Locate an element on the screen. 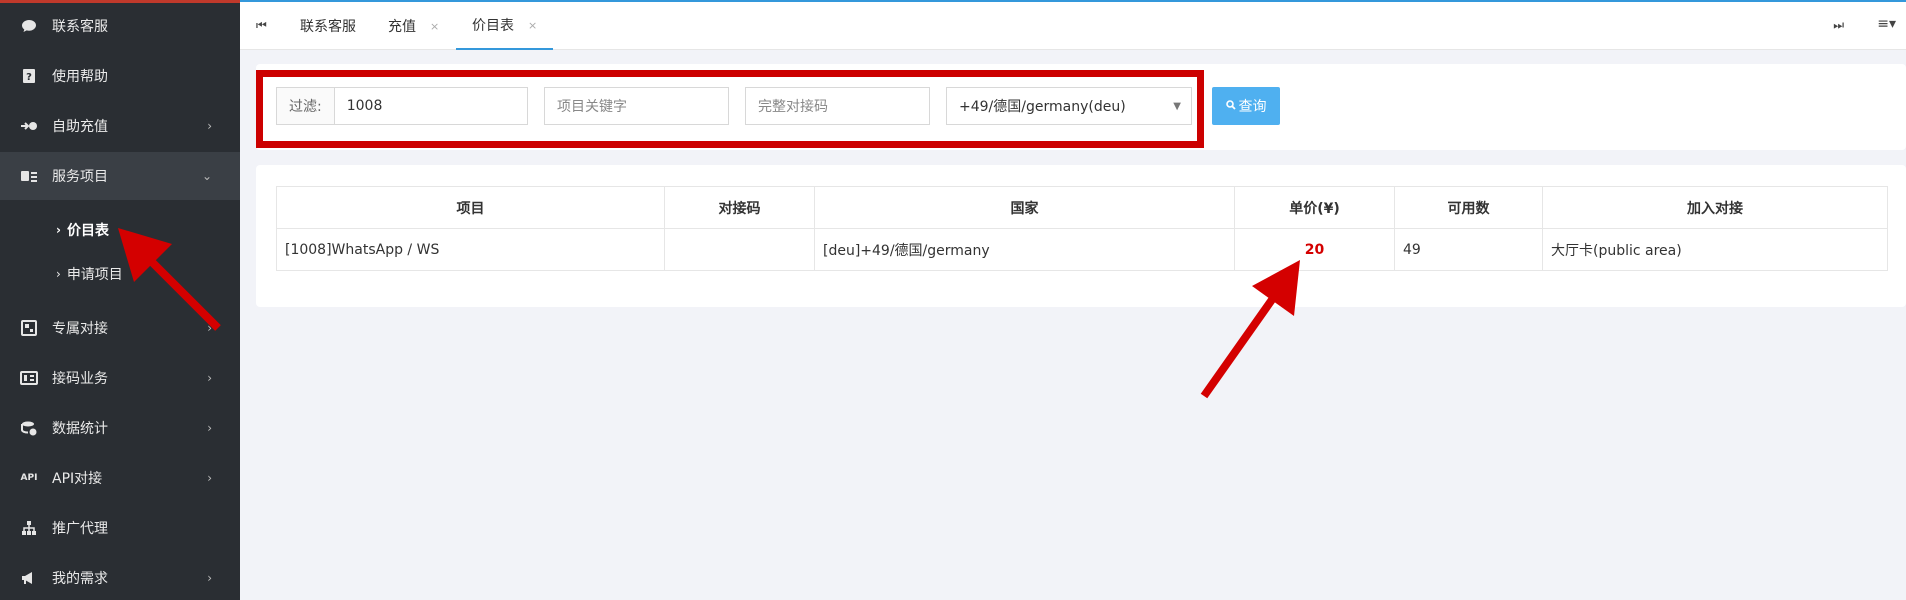  query-button: 查询 is located at coordinates (1246, 106).